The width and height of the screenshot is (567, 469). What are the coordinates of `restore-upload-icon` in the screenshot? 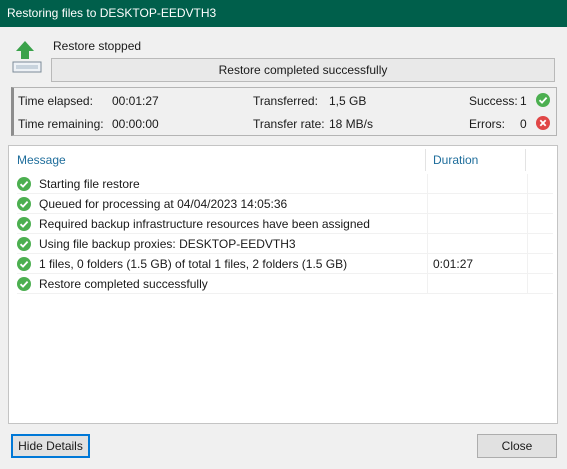 It's located at (27, 57).